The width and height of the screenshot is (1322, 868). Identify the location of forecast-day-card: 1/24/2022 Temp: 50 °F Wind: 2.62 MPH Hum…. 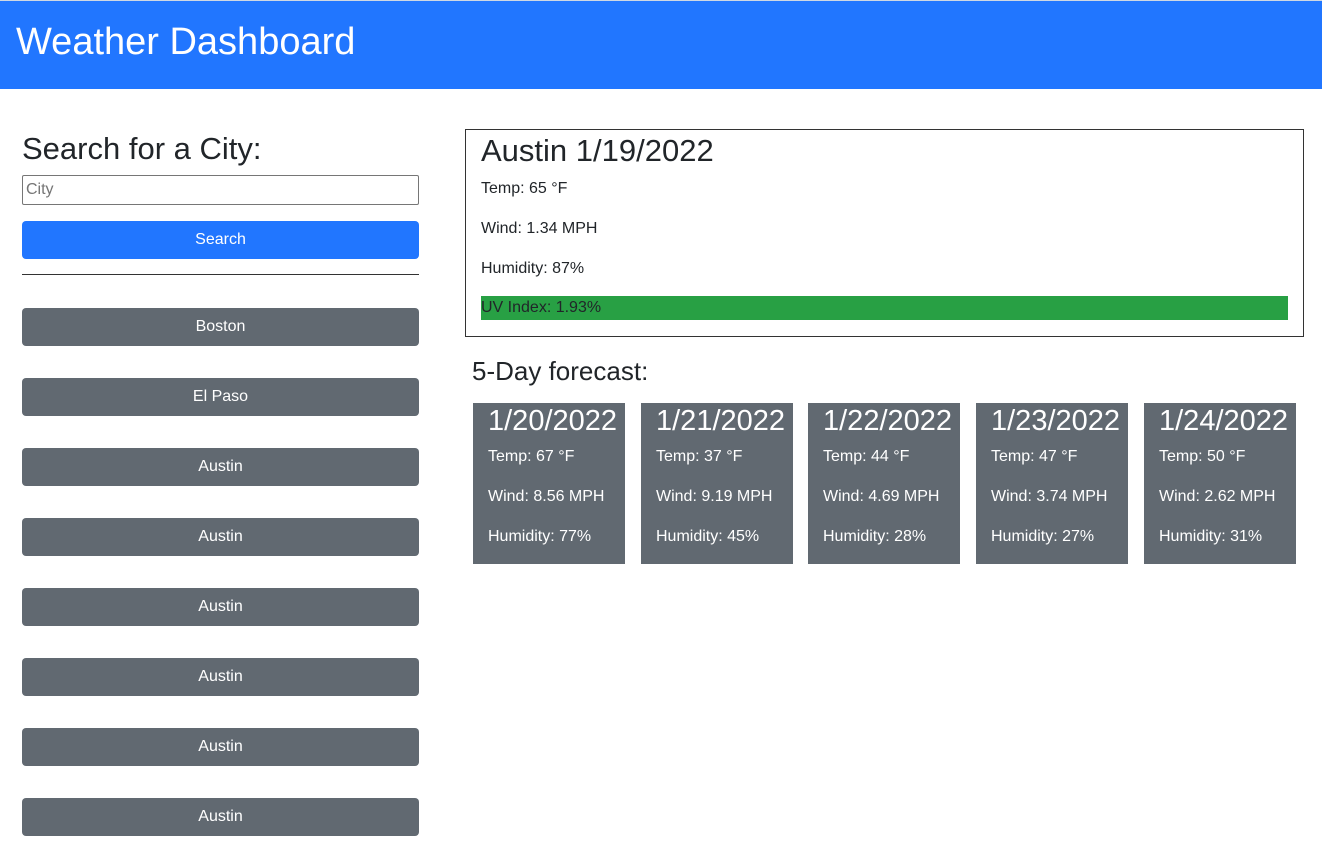
(1220, 483).